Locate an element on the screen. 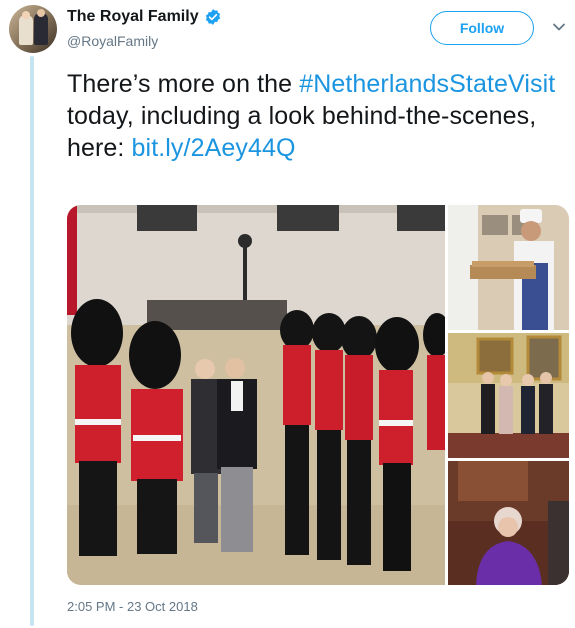 The image size is (575, 628). queen-photo is located at coordinates (508, 523).